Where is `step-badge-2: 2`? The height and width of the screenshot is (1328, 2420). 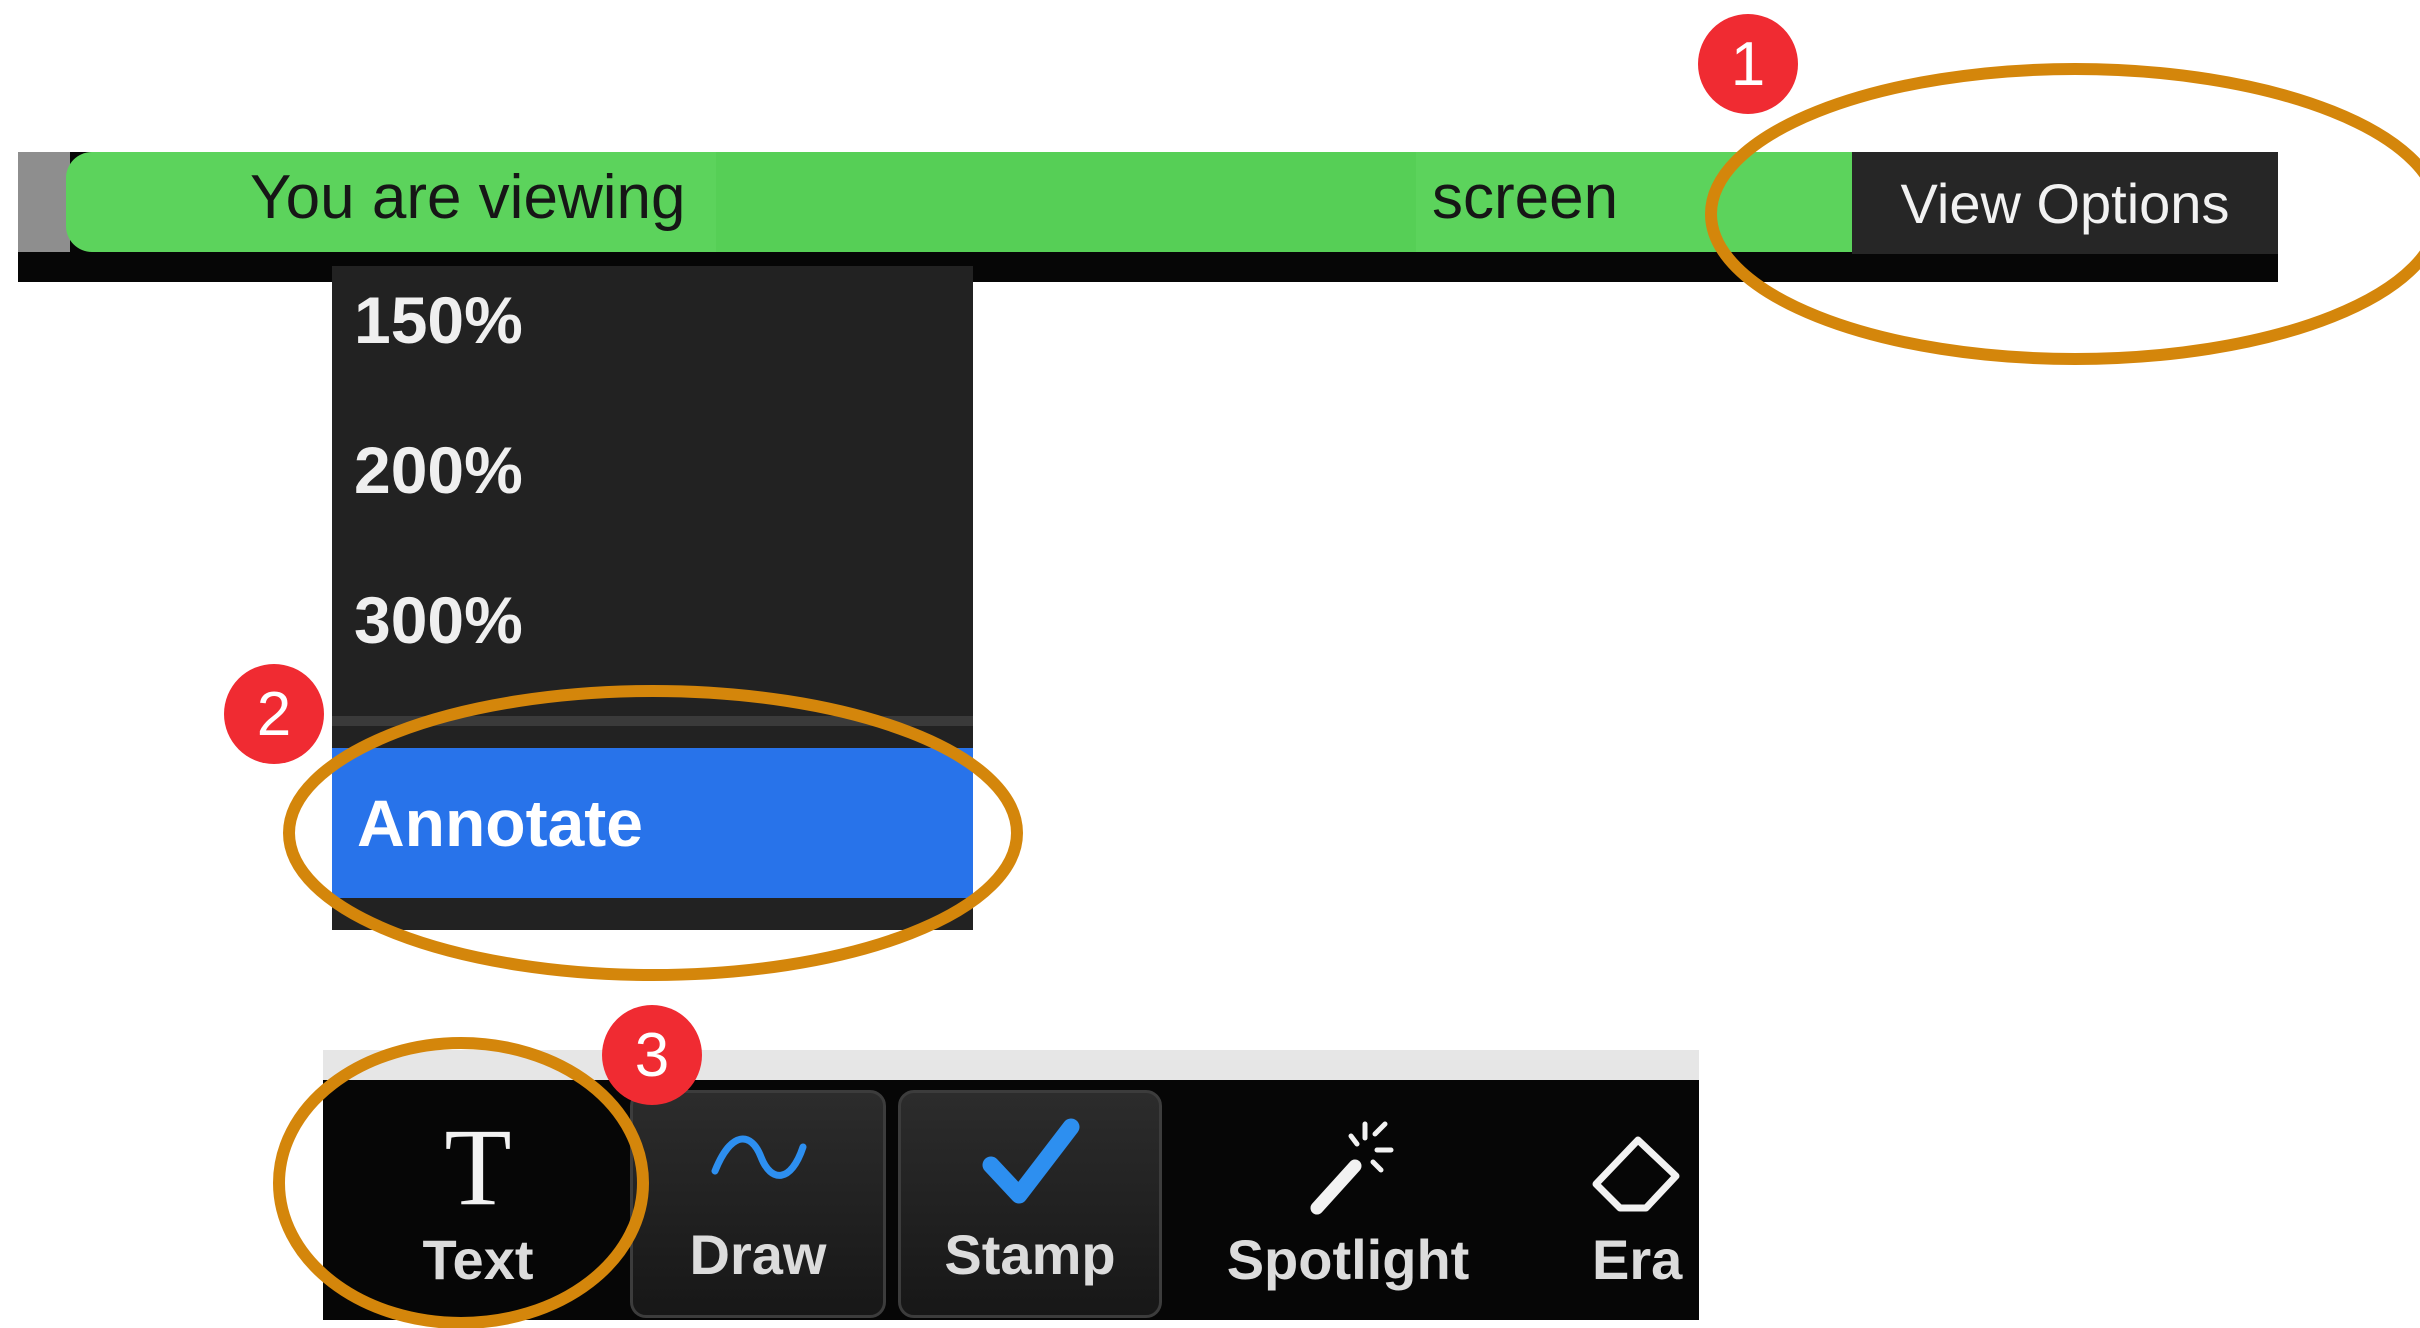
step-badge-2: 2 is located at coordinates (274, 714).